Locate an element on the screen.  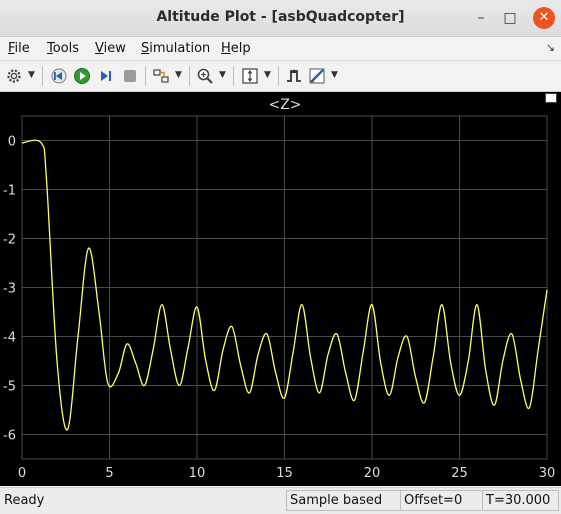
run-icon is located at coordinates (82, 76).